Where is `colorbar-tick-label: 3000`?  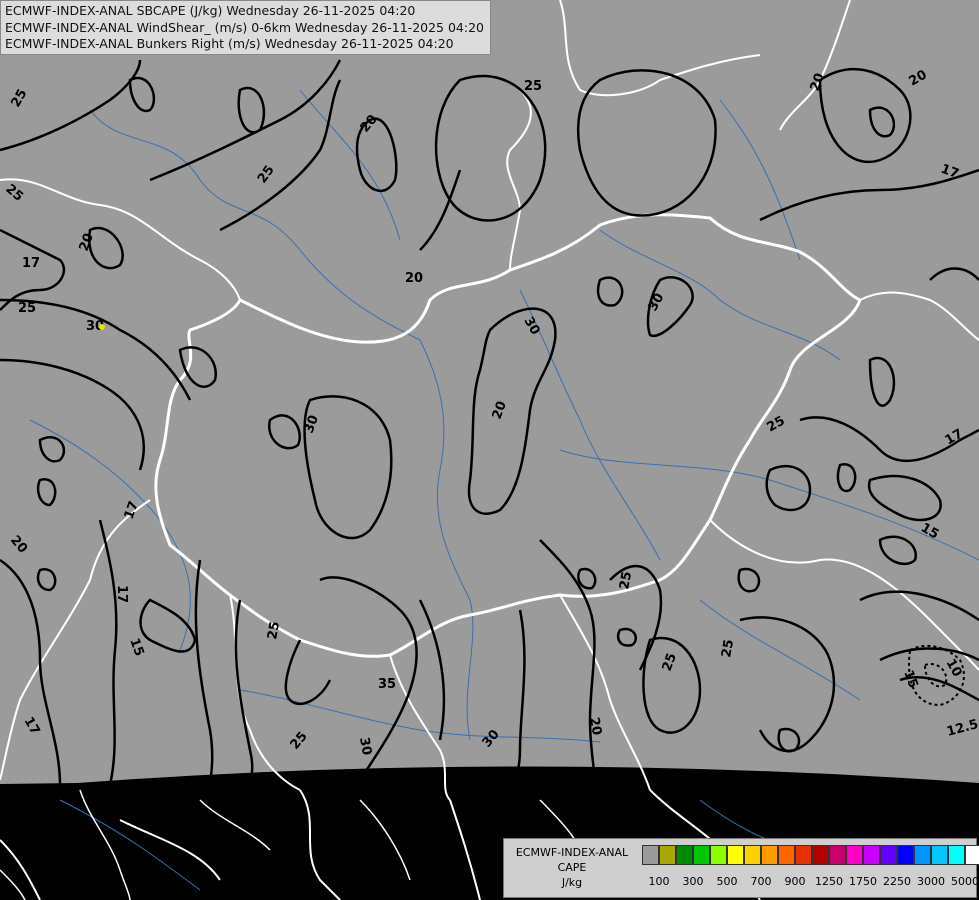 colorbar-tick-label: 3000 is located at coordinates (931, 881).